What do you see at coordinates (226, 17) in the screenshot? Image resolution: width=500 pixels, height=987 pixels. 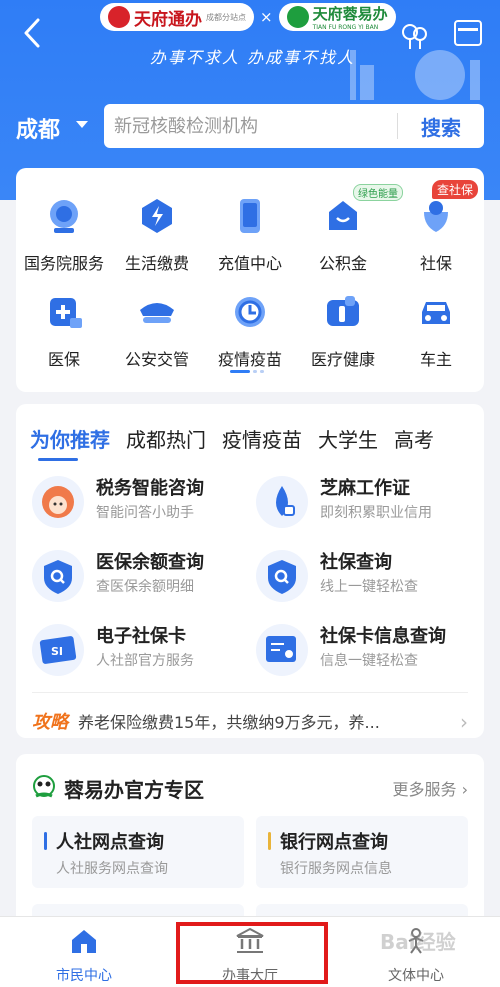 I see `brand-left-sub: 成都分站点` at bounding box center [226, 17].